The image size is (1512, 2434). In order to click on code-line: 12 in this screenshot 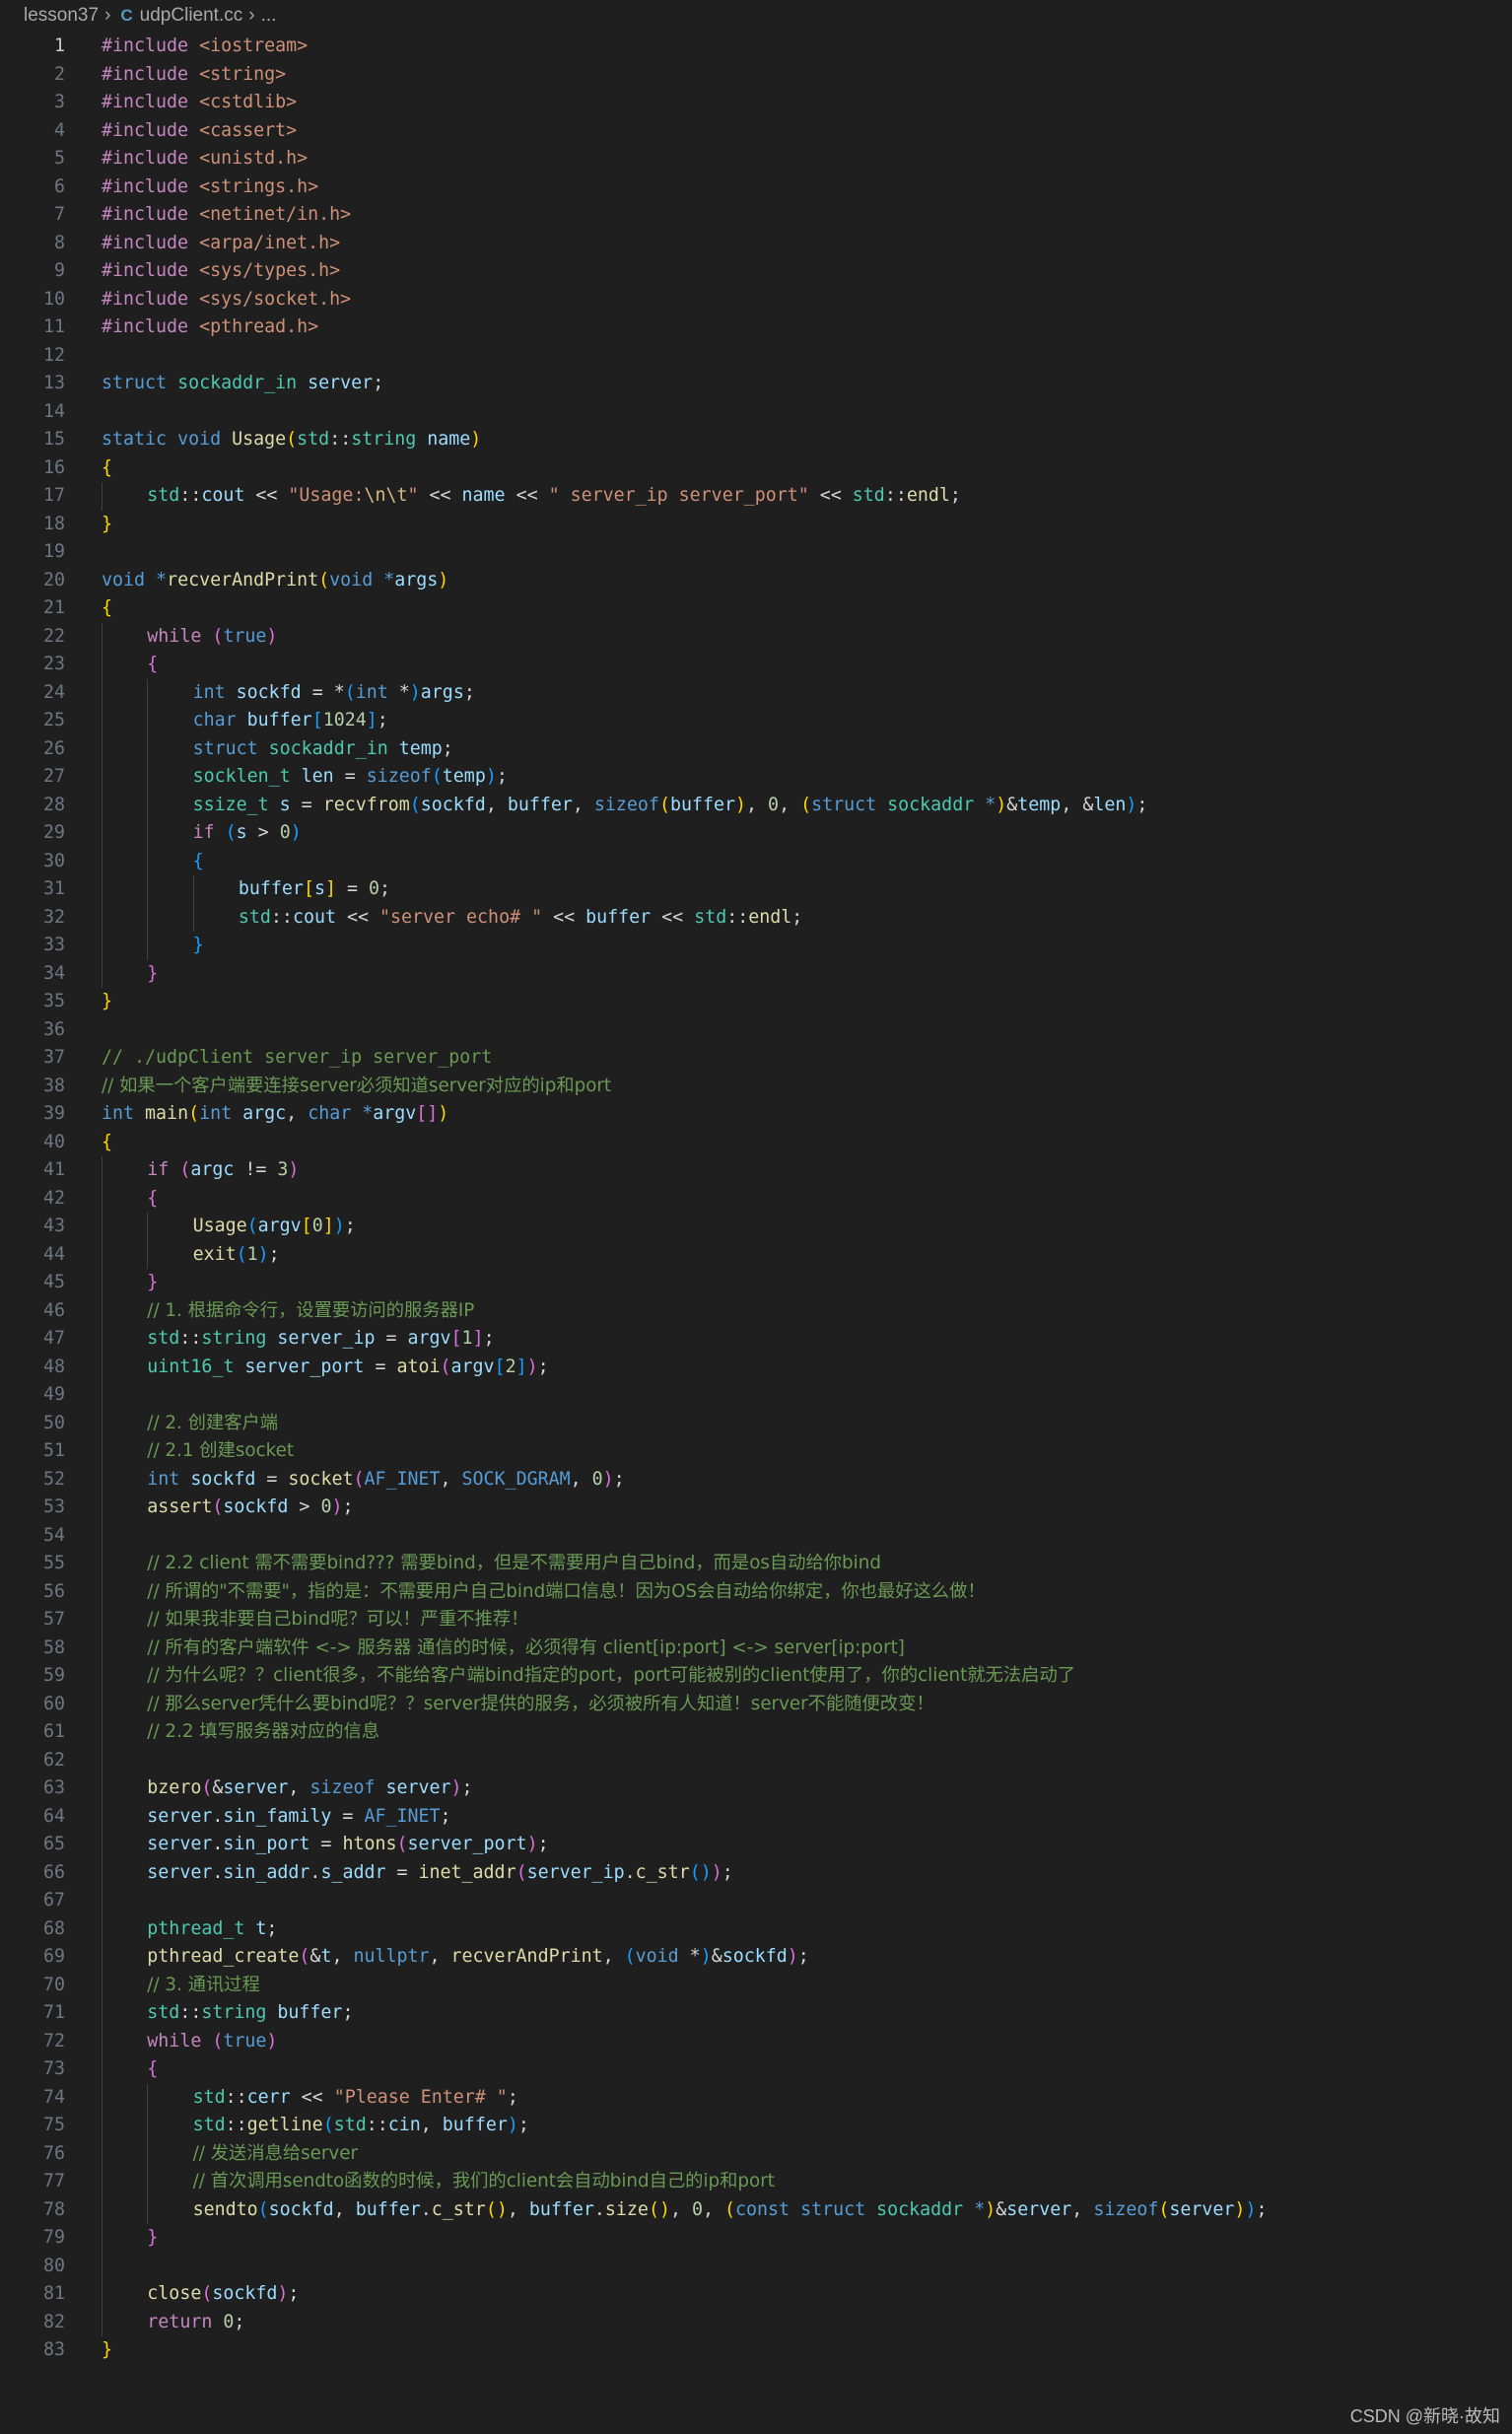, I will do `click(756, 357)`.